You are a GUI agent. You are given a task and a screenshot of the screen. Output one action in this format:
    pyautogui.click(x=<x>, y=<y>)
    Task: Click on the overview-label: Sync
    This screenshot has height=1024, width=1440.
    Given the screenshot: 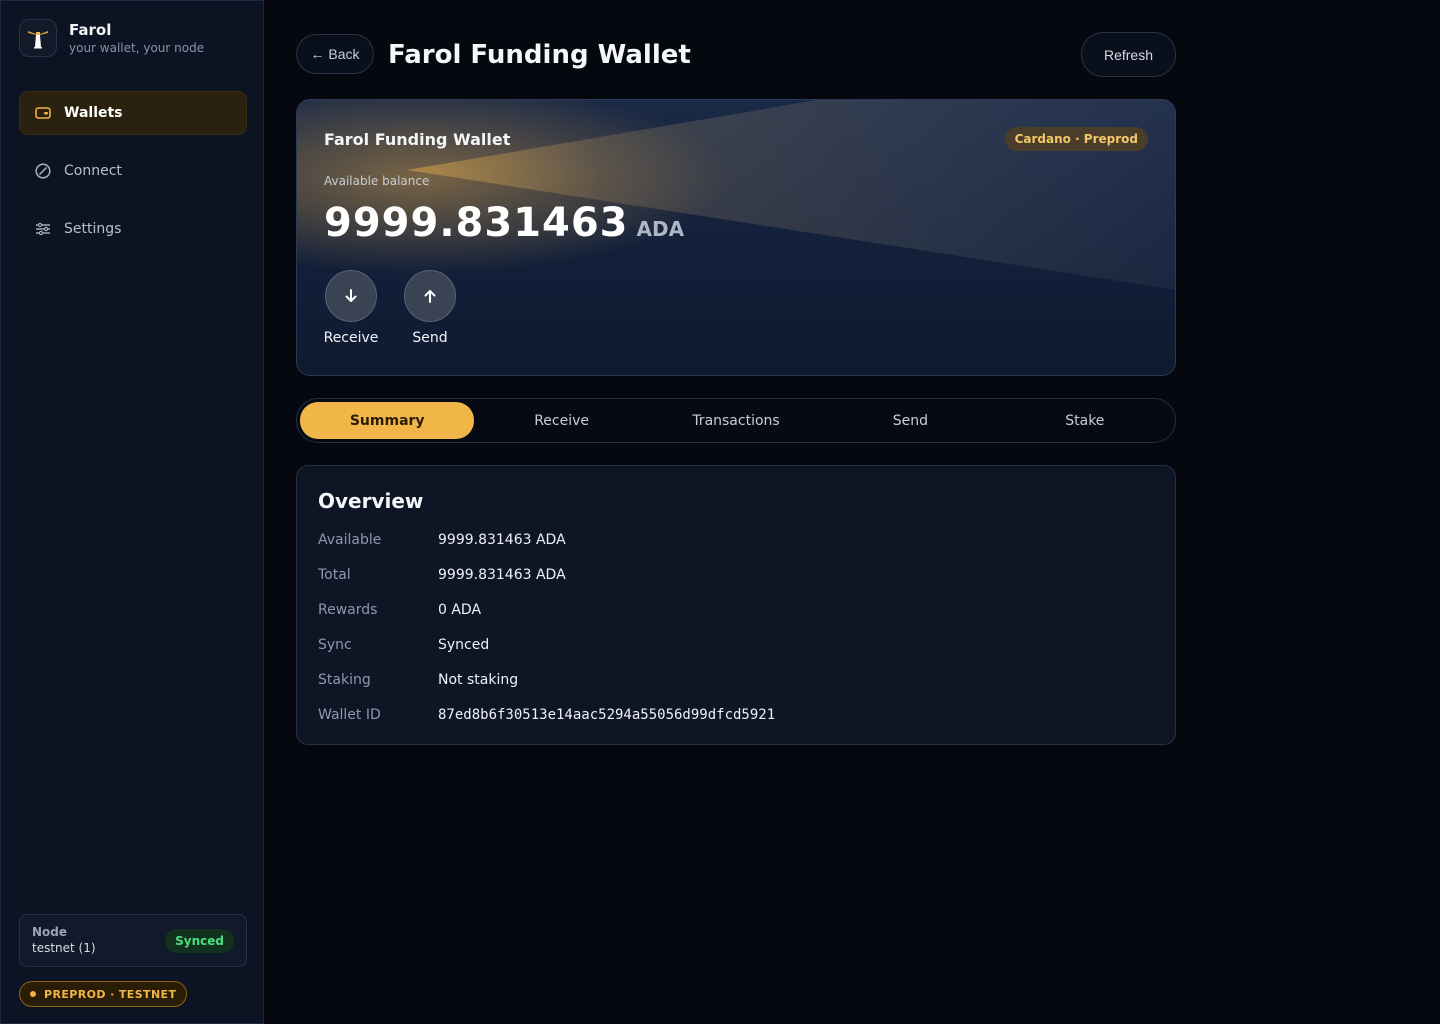 What is the action you would take?
    pyautogui.click(x=335, y=645)
    